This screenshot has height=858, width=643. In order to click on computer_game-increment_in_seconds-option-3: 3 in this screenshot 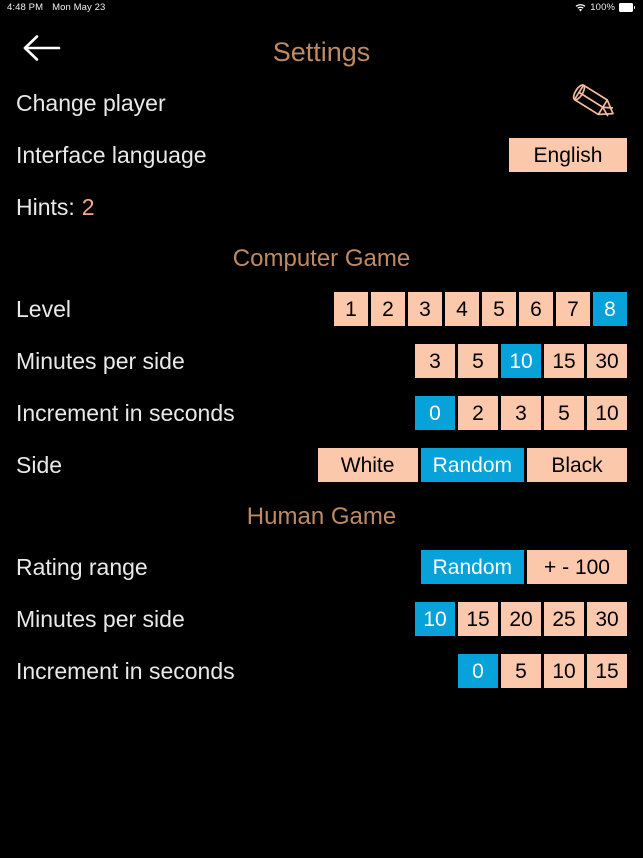, I will do `click(521, 413)`.